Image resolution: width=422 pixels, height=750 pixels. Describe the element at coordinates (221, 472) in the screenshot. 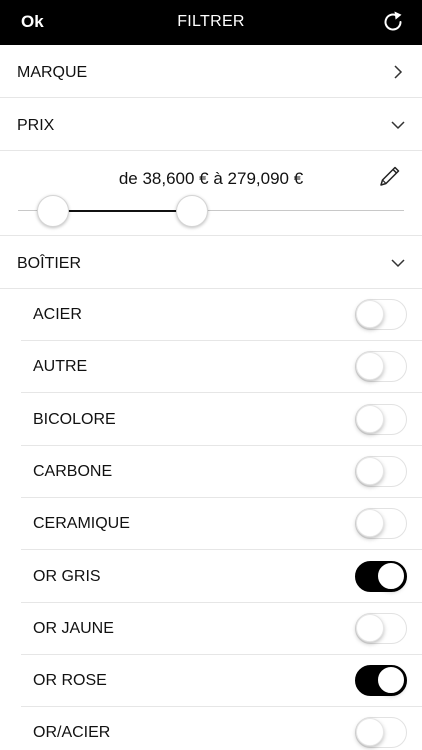

I see `case-option-row: CARBONE` at that location.